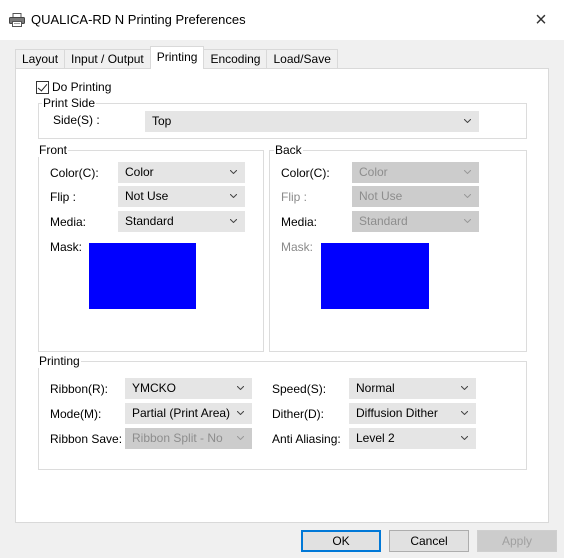  Describe the element at coordinates (299, 222) in the screenshot. I see `back-media-label: Media:` at that location.